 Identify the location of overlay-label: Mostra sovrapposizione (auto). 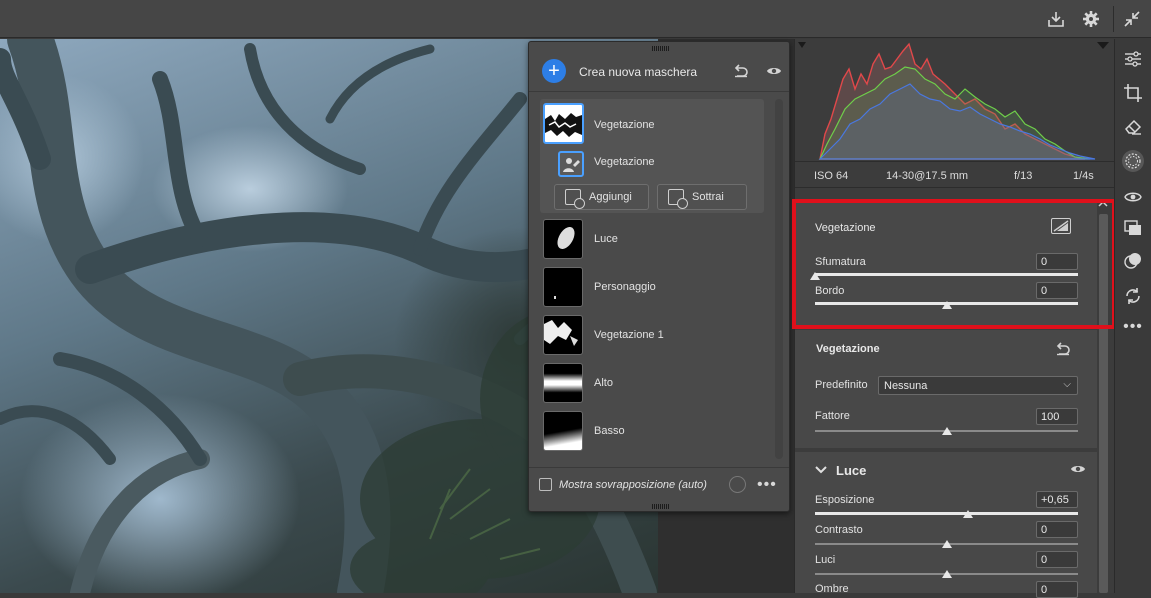
(633, 485).